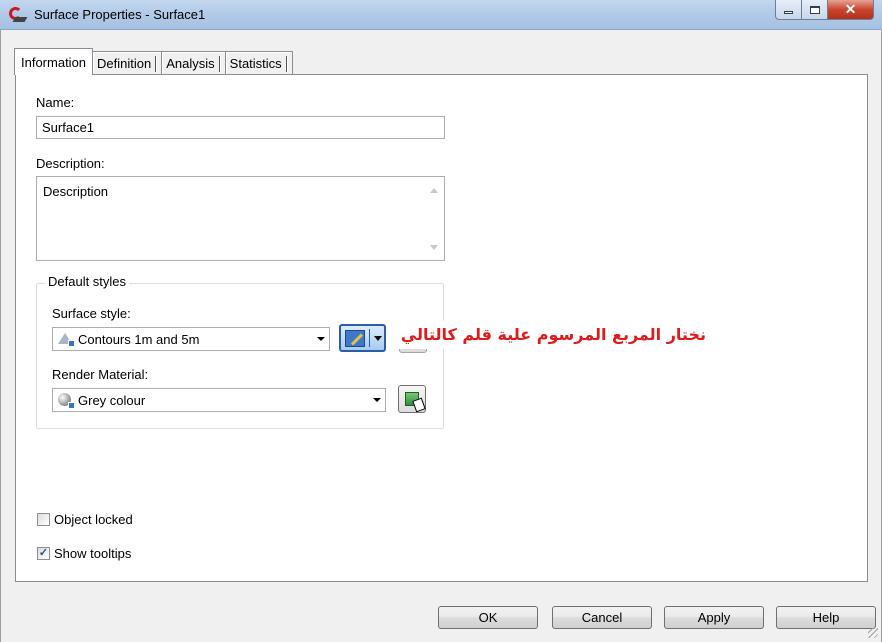 This screenshot has width=882, height=642. What do you see at coordinates (70, 163) in the screenshot?
I see `description-label: Description:` at bounding box center [70, 163].